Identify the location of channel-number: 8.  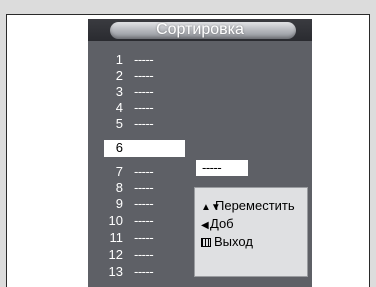
(119, 187).